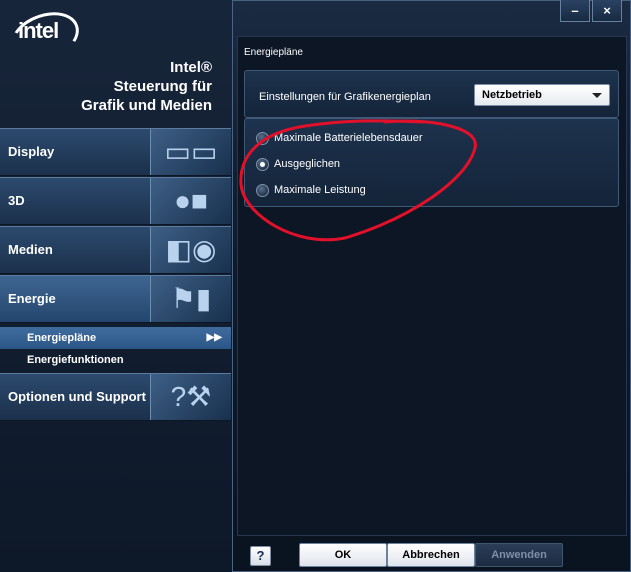 This screenshot has height=572, width=631. I want to click on chevron-down-icon, so click(597, 95).